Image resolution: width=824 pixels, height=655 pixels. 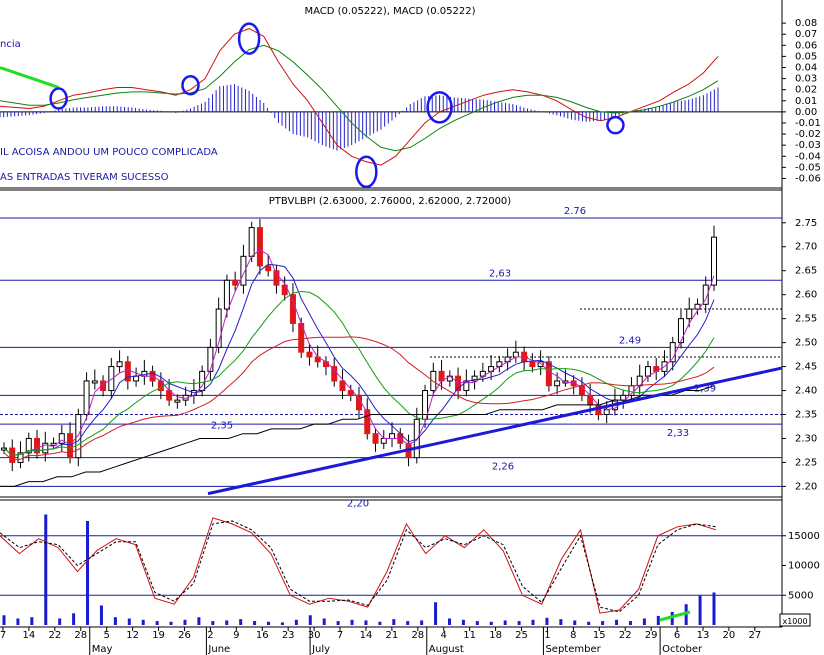 What do you see at coordinates (109, 152) in the screenshot?
I see `macd-note-2: IL ACOISA ANDOU UM POUCO COMPLICADA` at bounding box center [109, 152].